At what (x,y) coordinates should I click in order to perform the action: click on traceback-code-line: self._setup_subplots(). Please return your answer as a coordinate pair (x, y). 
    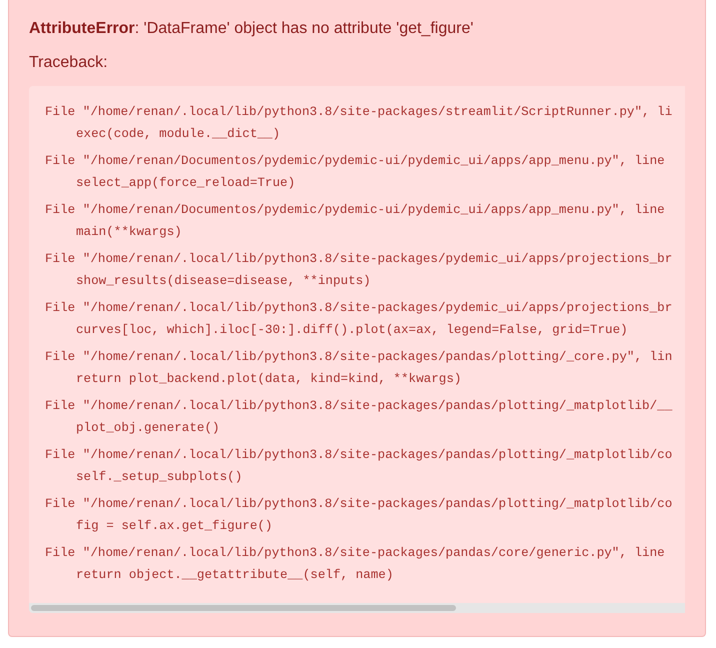
    Looking at the image, I should click on (158, 477).